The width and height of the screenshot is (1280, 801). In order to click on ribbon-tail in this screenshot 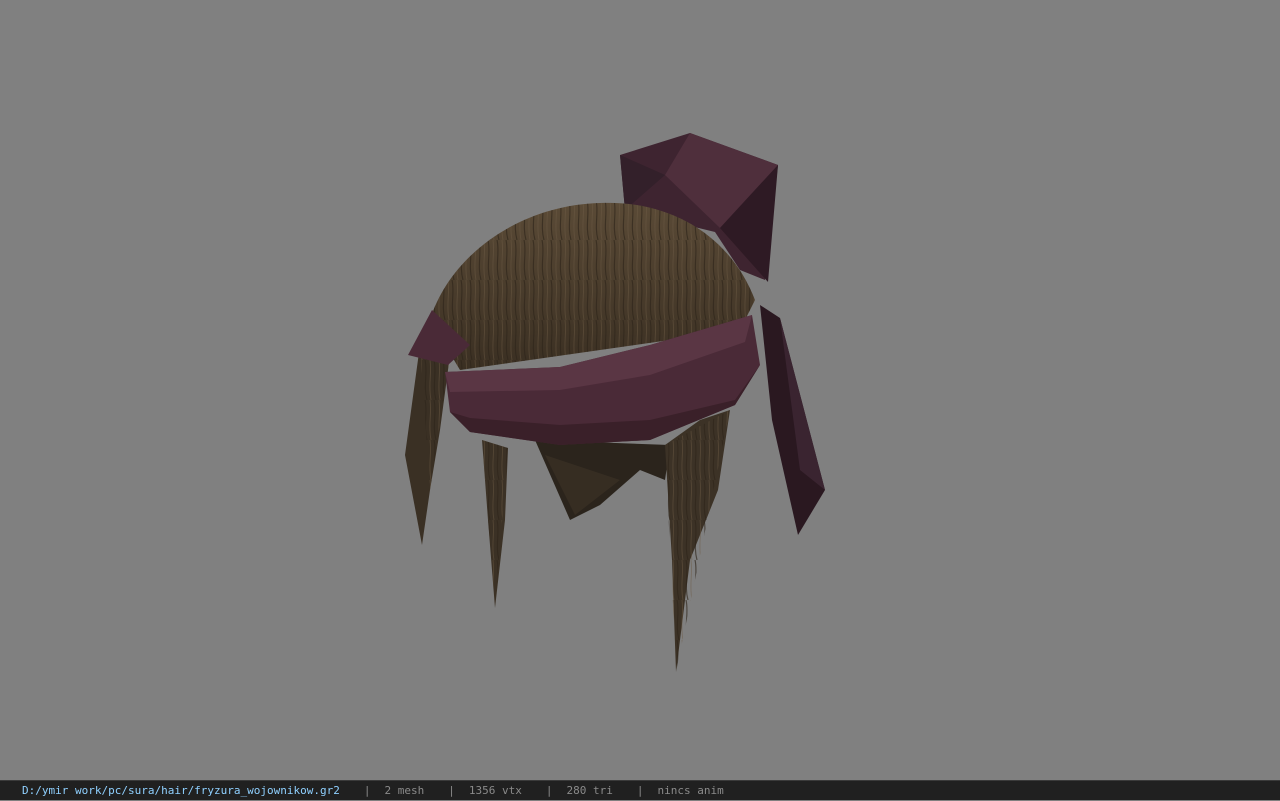, I will do `click(792, 420)`.